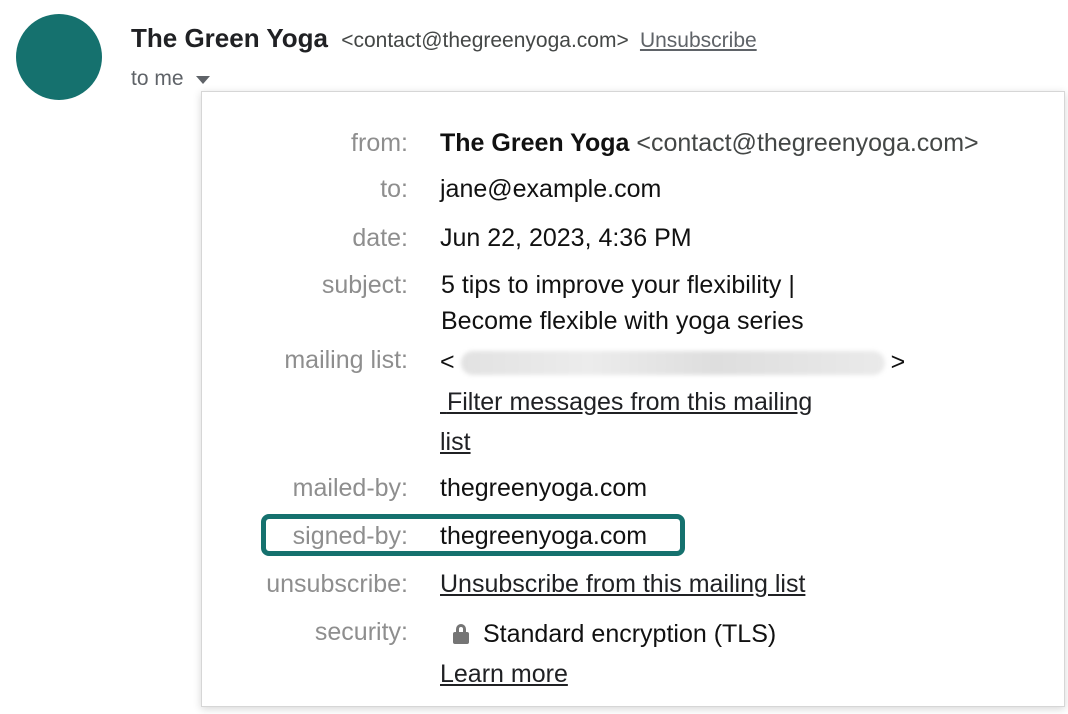  Describe the element at coordinates (622, 321) in the screenshot. I see `subject-line-2: Become flexible with yoga series` at that location.